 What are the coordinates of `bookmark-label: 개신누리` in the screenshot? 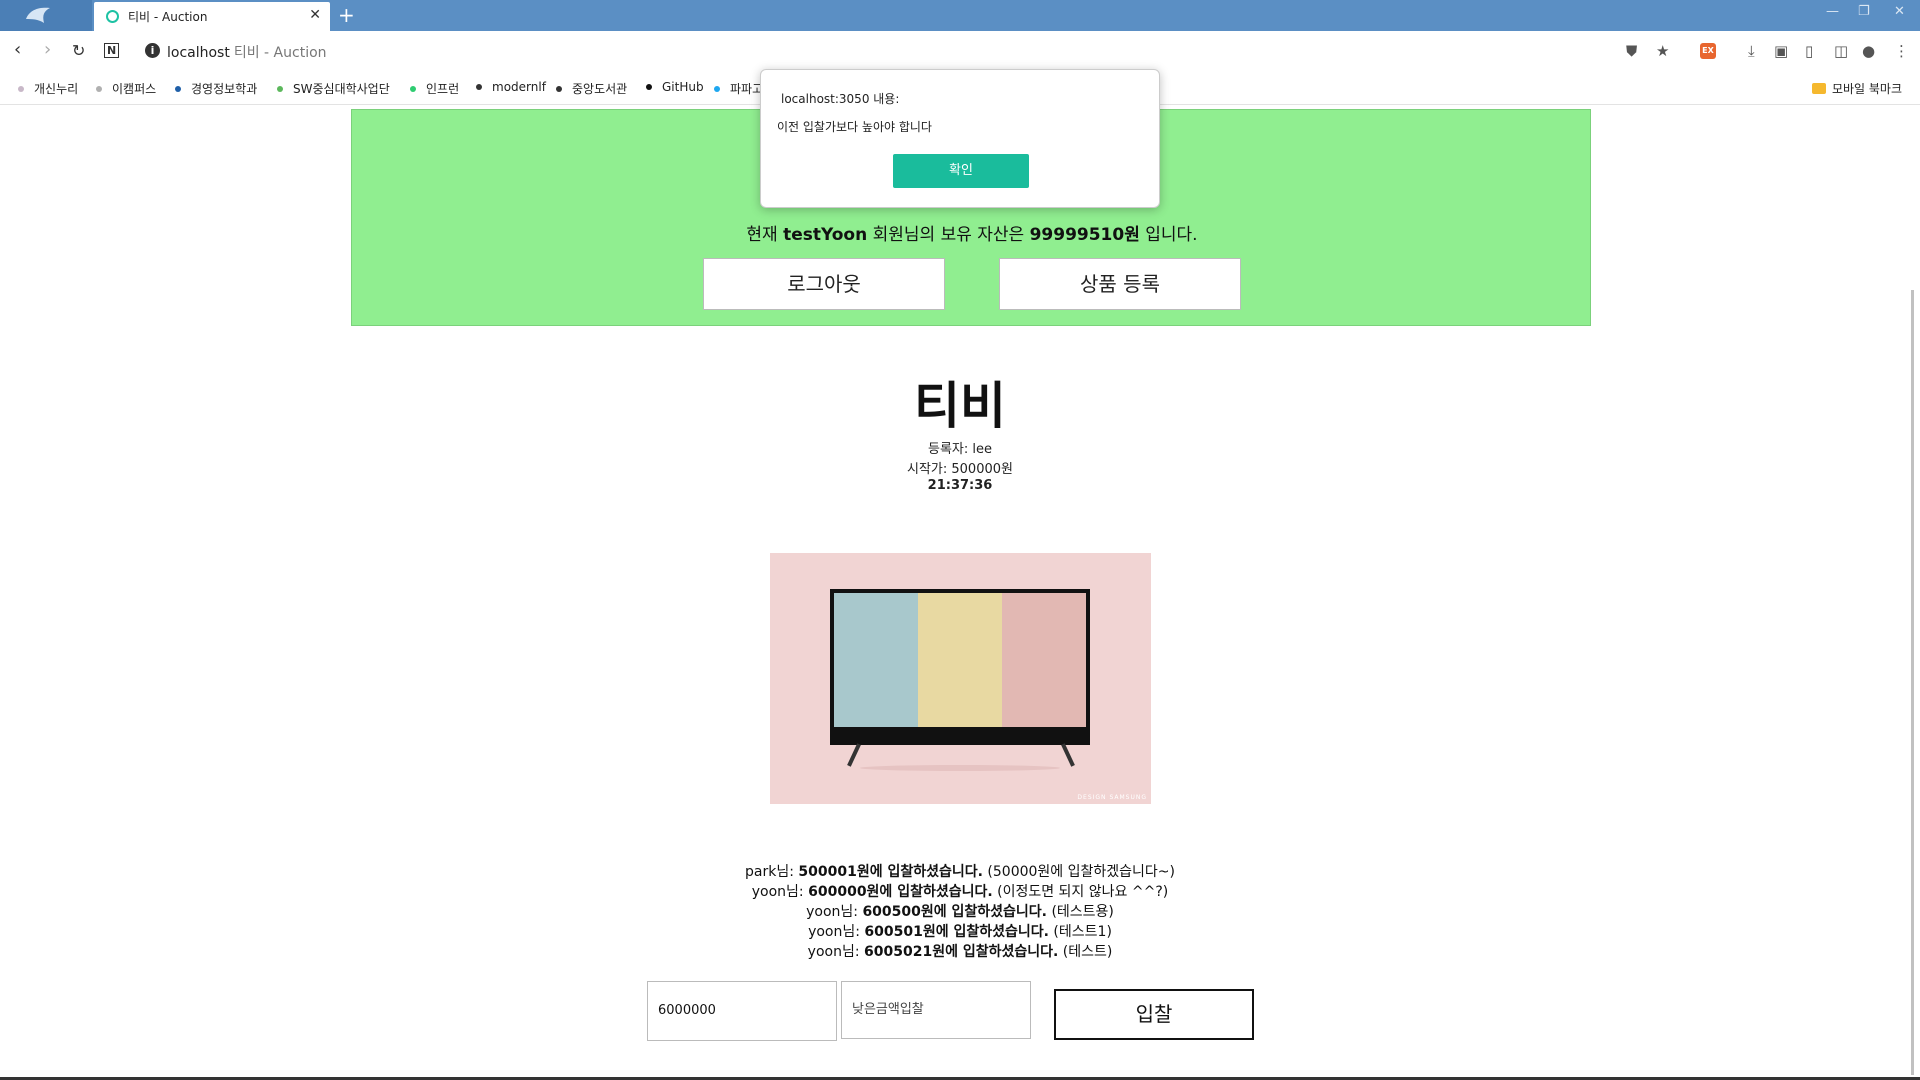 It's located at (56, 89).